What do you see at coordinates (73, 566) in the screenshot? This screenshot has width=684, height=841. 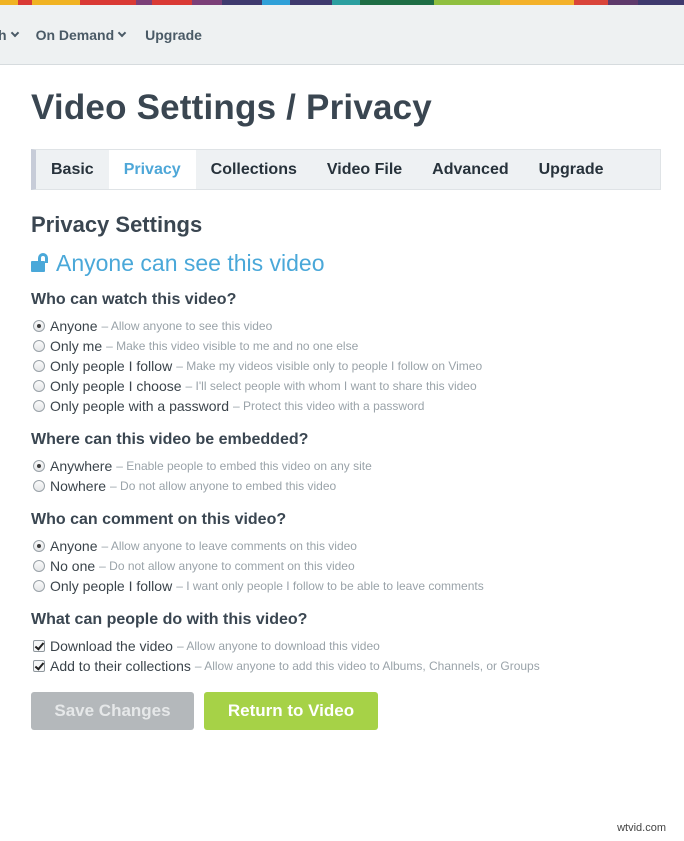 I see `option-label: No one` at bounding box center [73, 566].